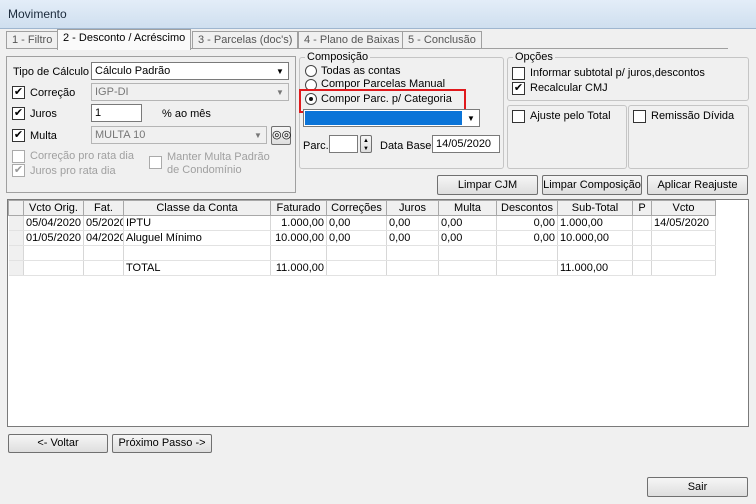 This screenshot has height=504, width=756. I want to click on header-vcto: Vcto, so click(683, 208).